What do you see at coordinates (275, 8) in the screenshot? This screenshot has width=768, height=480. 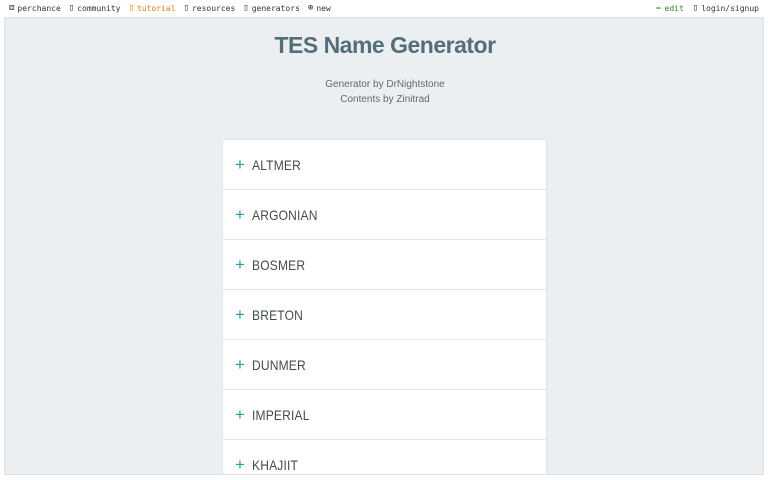 I see `nav-generators-label: generators` at bounding box center [275, 8].